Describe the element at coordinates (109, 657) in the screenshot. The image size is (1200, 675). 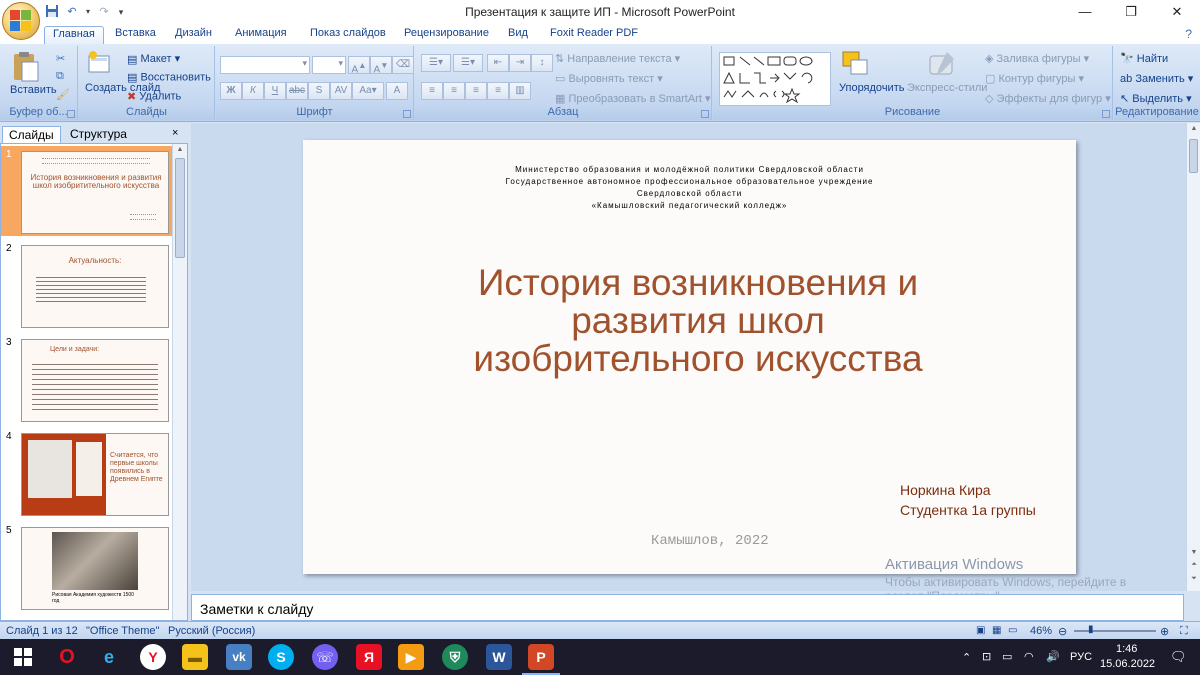
I see `edge-icon: e` at that location.